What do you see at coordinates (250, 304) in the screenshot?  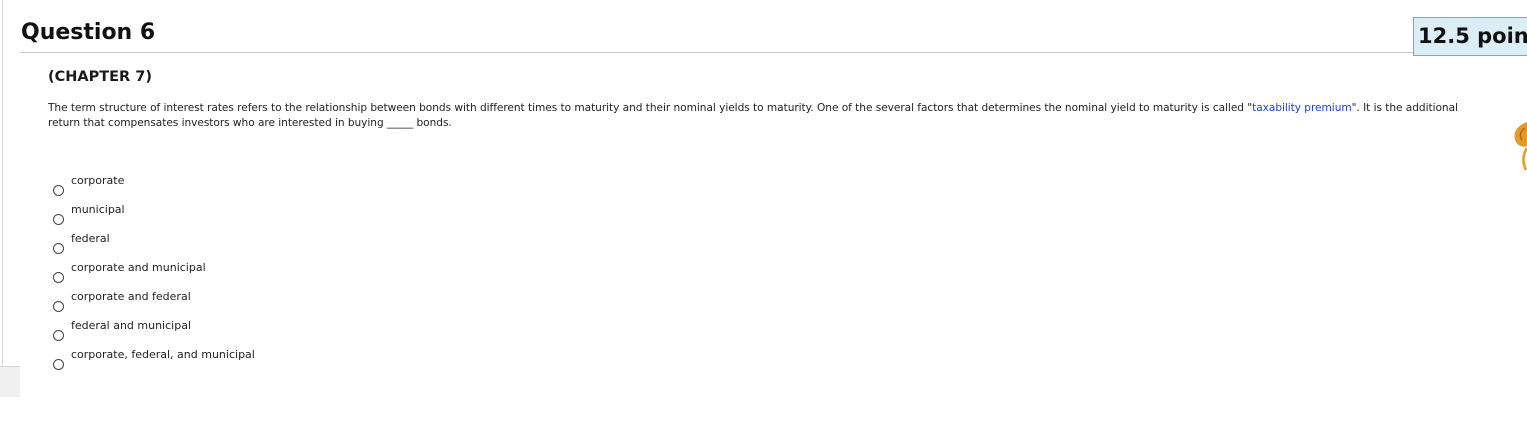 I see `answer-choice-corporate-and-federal: corporate and federal` at bounding box center [250, 304].